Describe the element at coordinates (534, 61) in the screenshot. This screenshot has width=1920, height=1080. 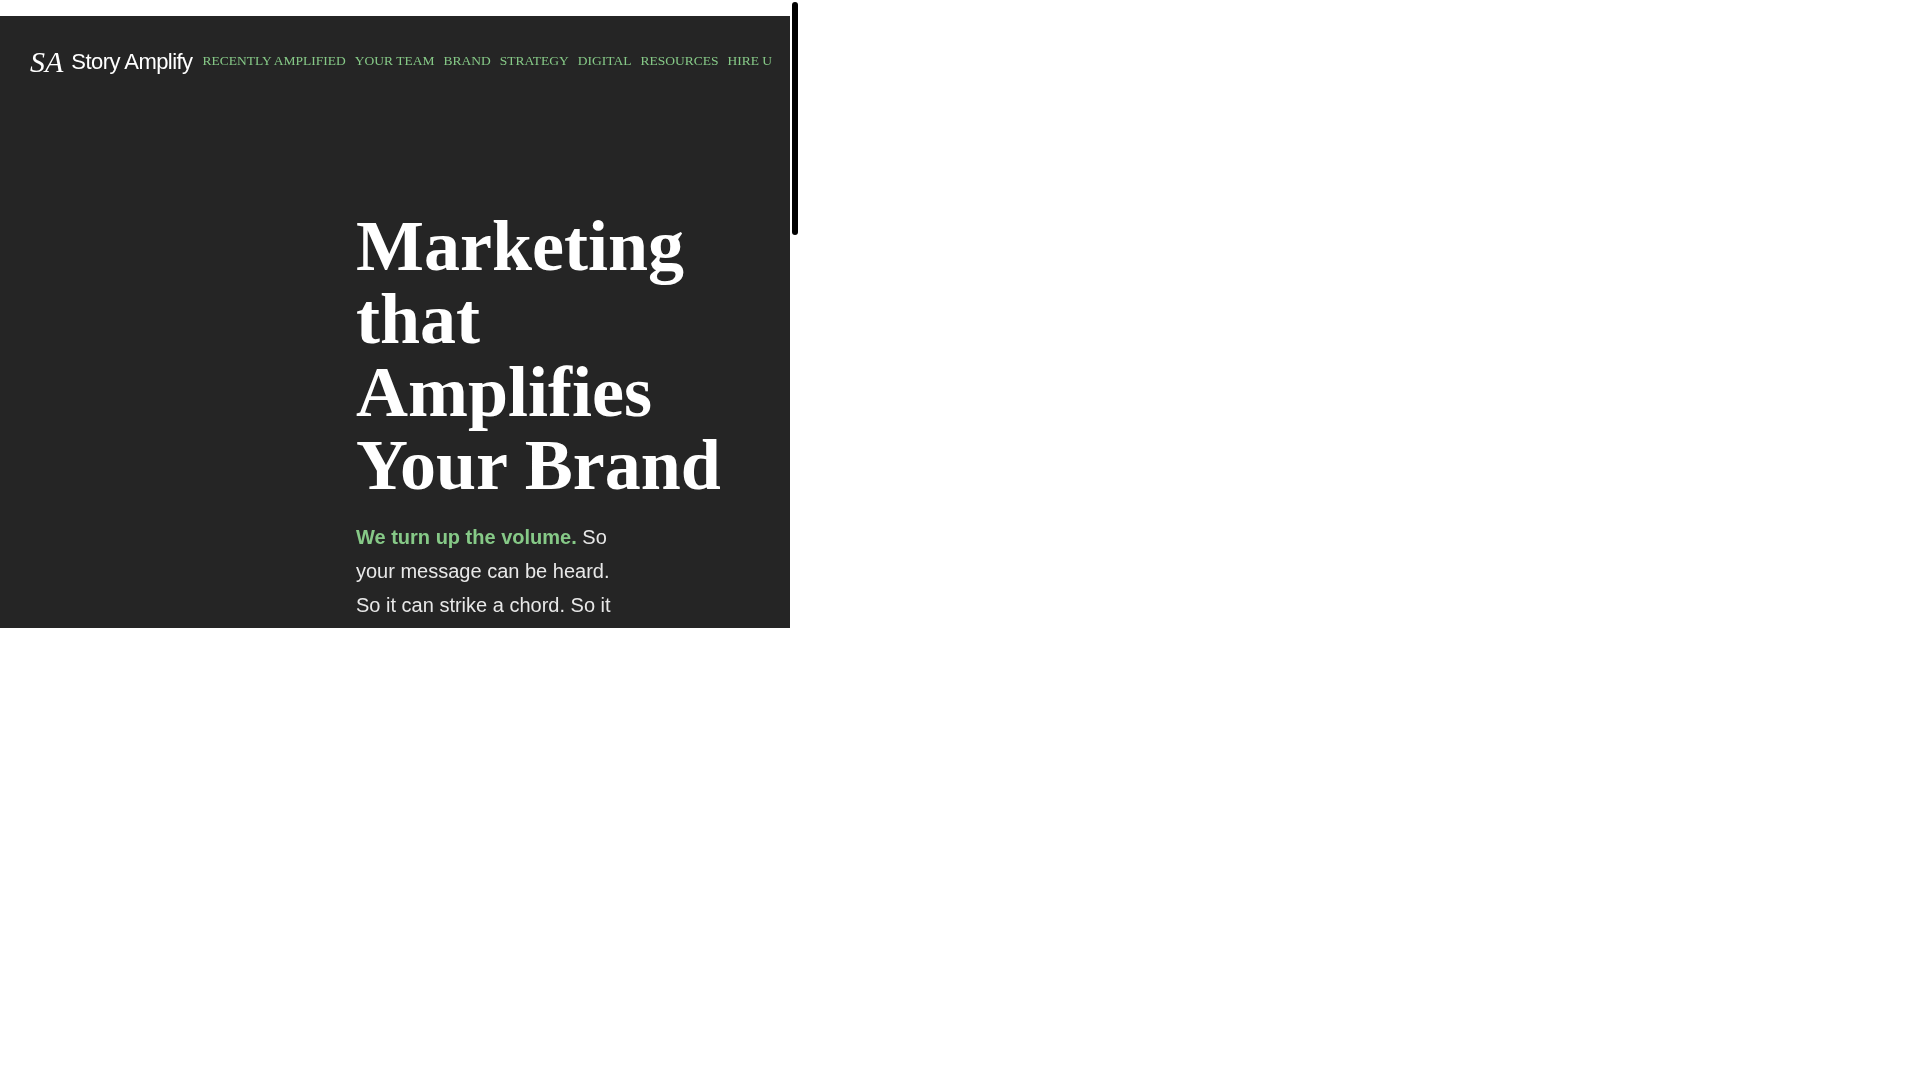
I see `nav-link: STRATEGY` at that location.